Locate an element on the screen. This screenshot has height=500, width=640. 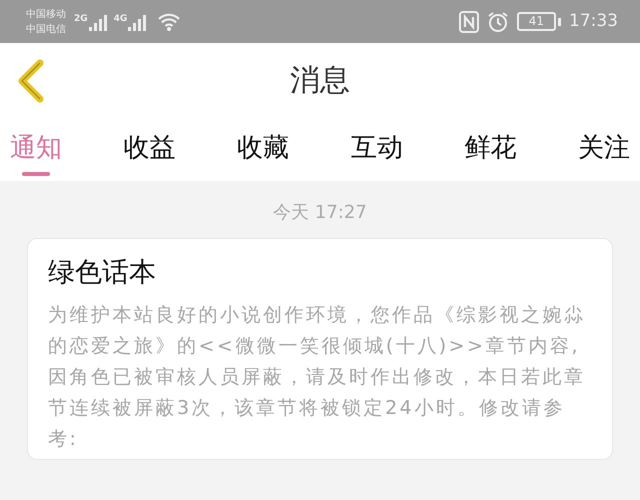
tab: 鲜花 is located at coordinates (490, 149).